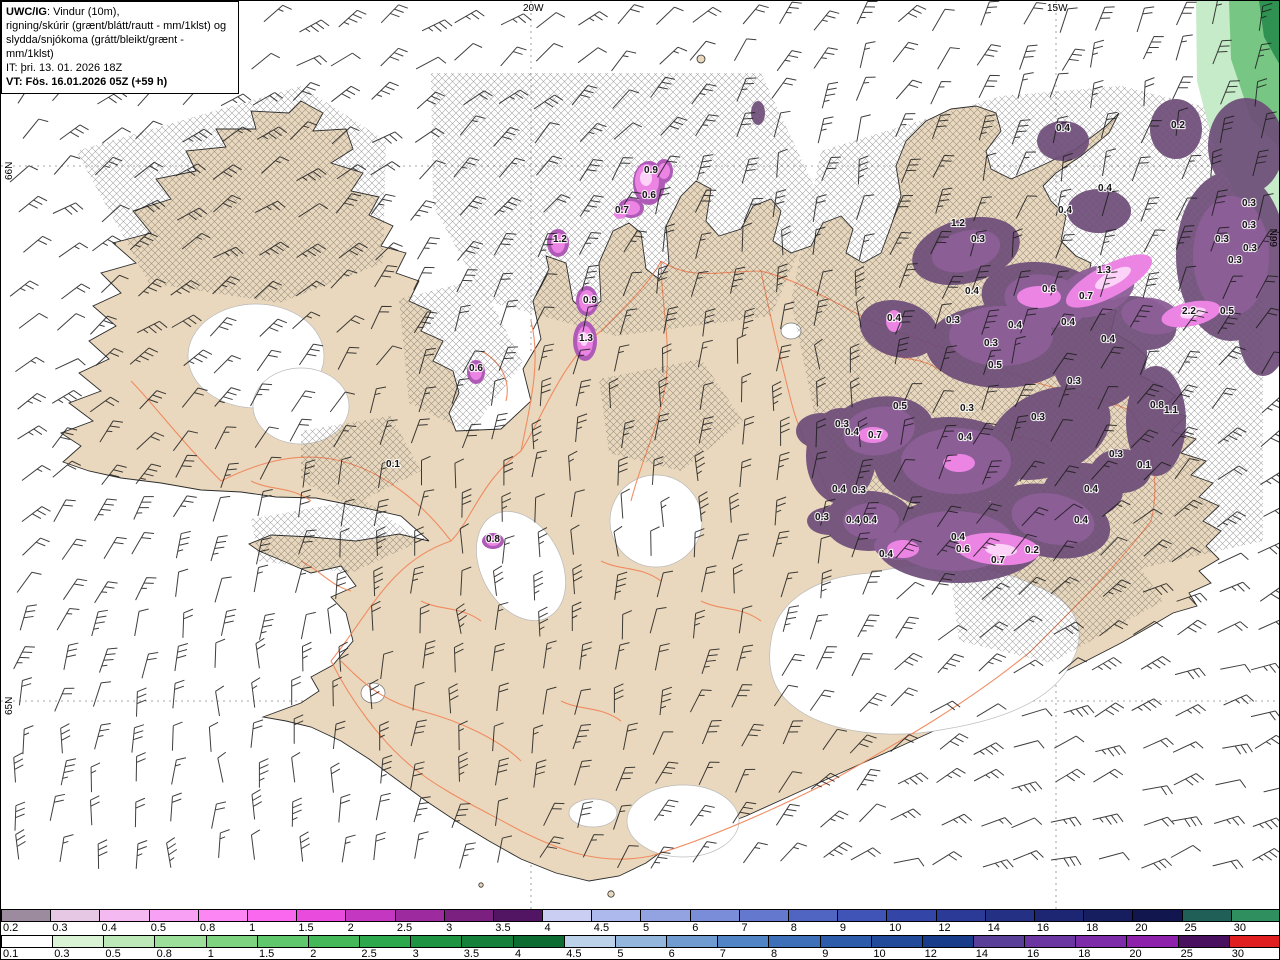  Describe the element at coordinates (11, 928) in the screenshot. I see `scale-tick-label: 0.2` at that location.